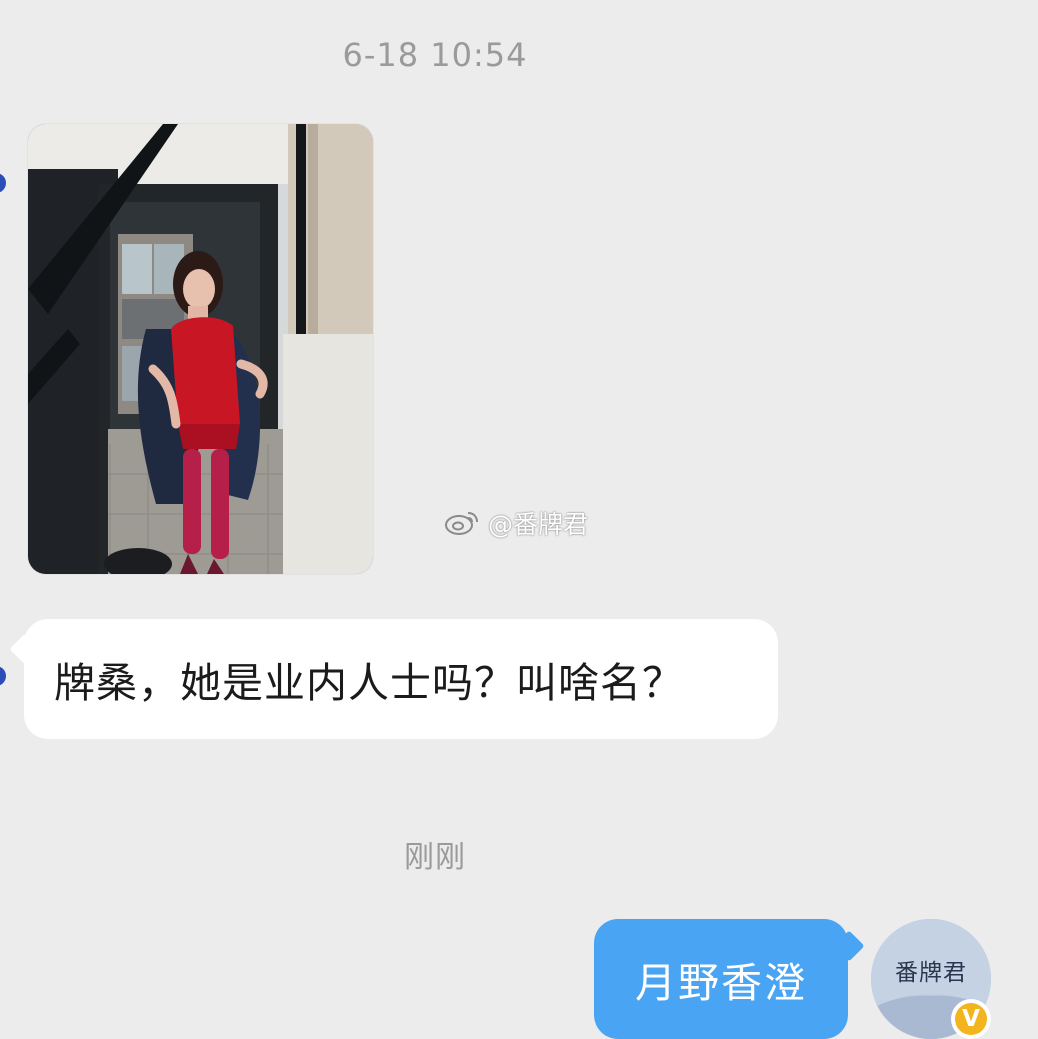  I want to click on weibo-icon, so click(461, 523).